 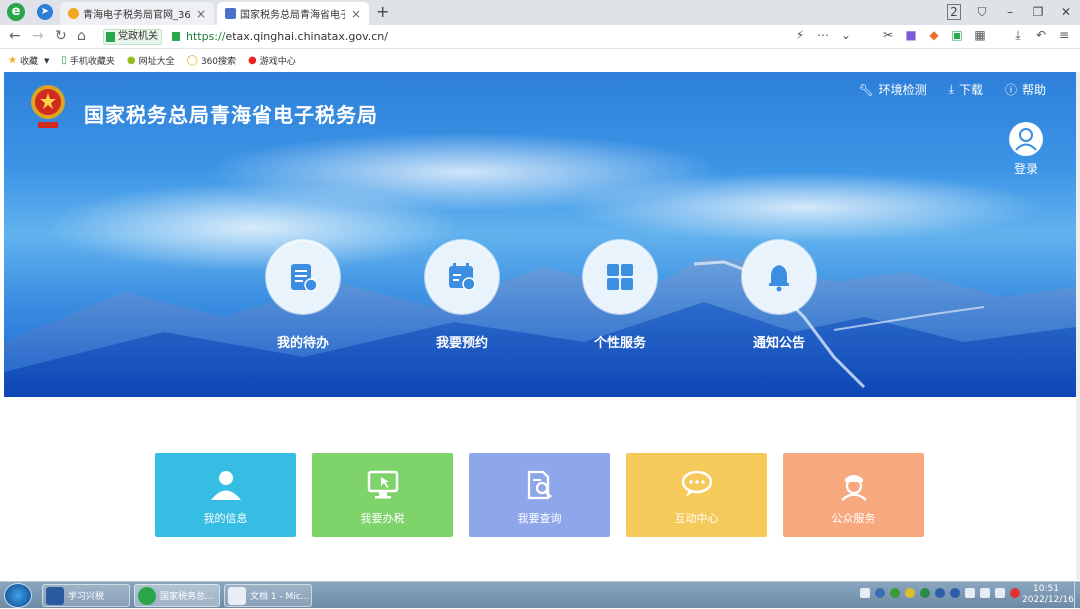 What do you see at coordinates (15, 36) in the screenshot?
I see `back-icon: ←` at bounding box center [15, 36].